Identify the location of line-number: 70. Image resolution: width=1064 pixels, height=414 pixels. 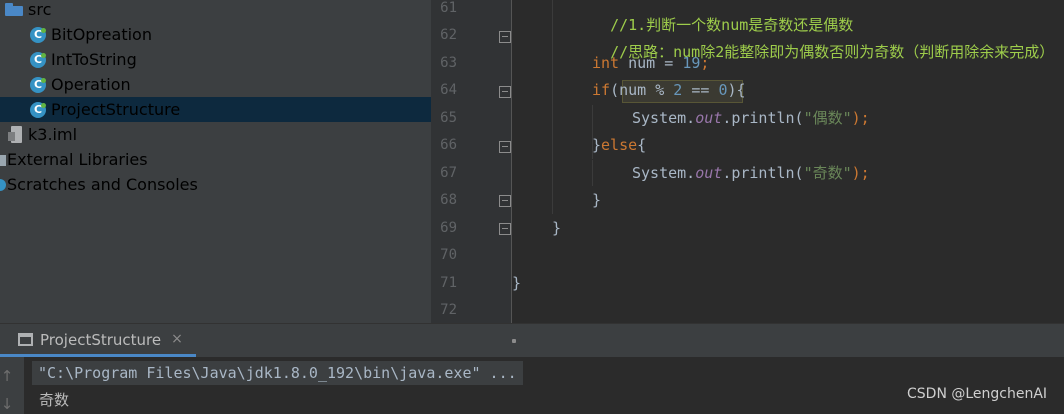
(448, 255).